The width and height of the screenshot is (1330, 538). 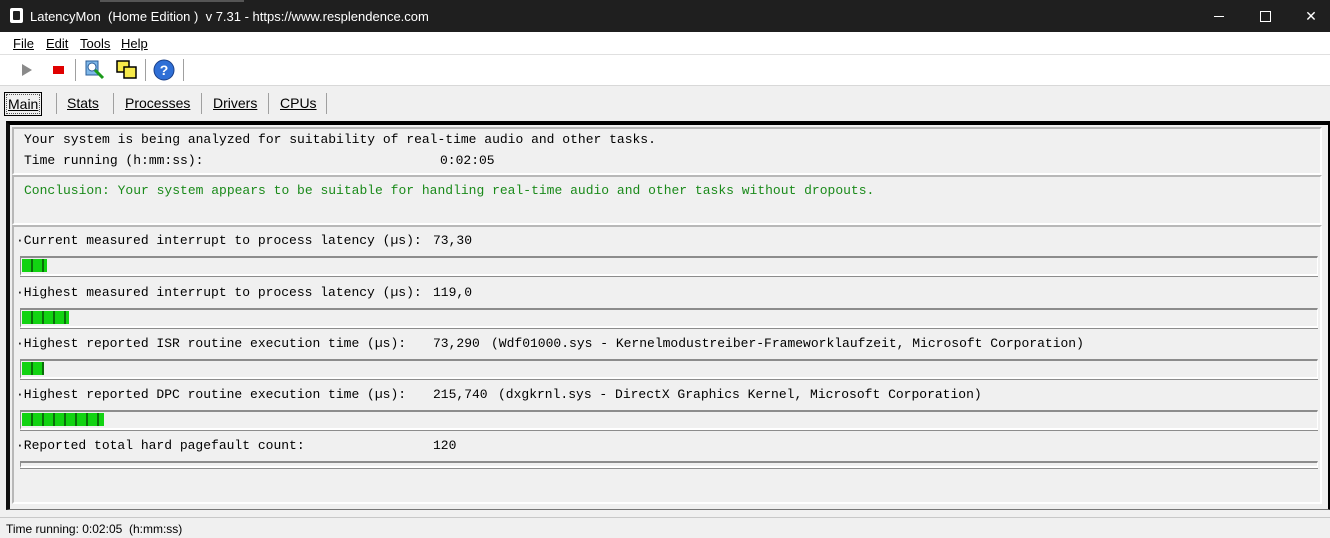 I want to click on isr-bar-track, so click(x=669, y=369).